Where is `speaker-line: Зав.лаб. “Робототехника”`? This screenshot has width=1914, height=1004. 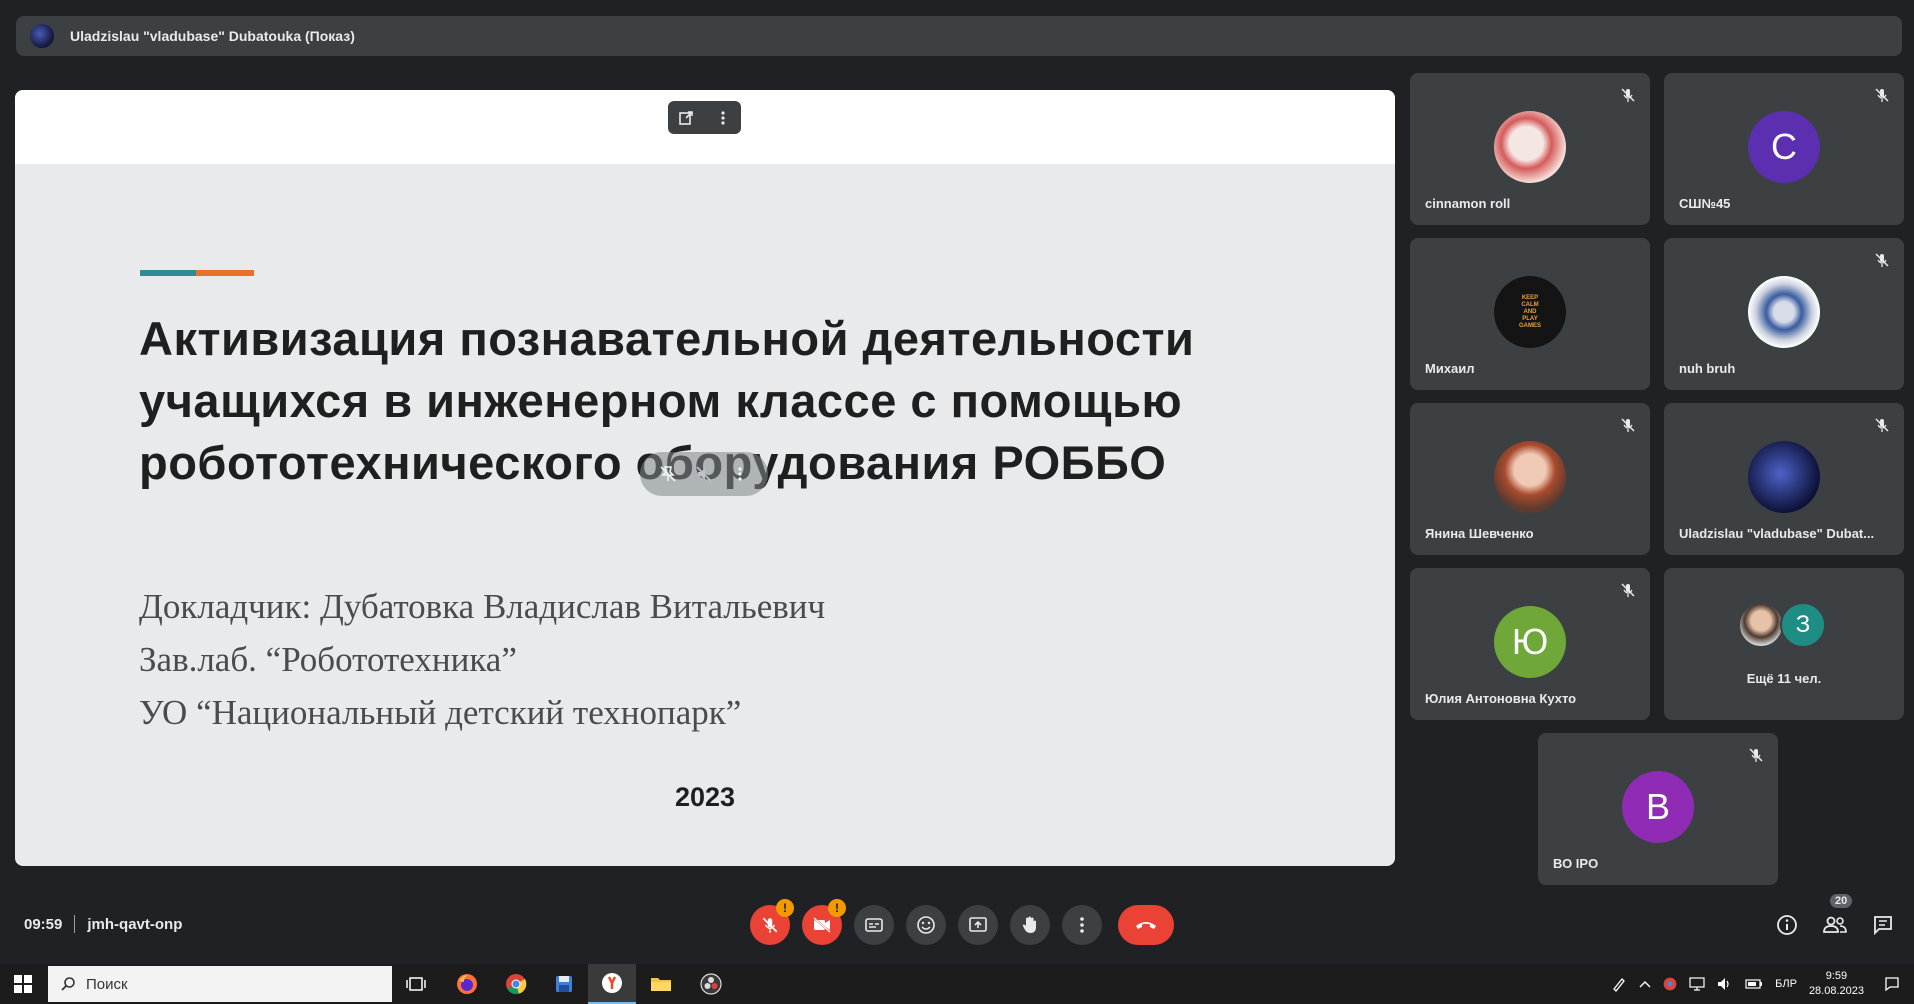
speaker-line: Зав.лаб. “Робототехника” is located at coordinates (328, 659).